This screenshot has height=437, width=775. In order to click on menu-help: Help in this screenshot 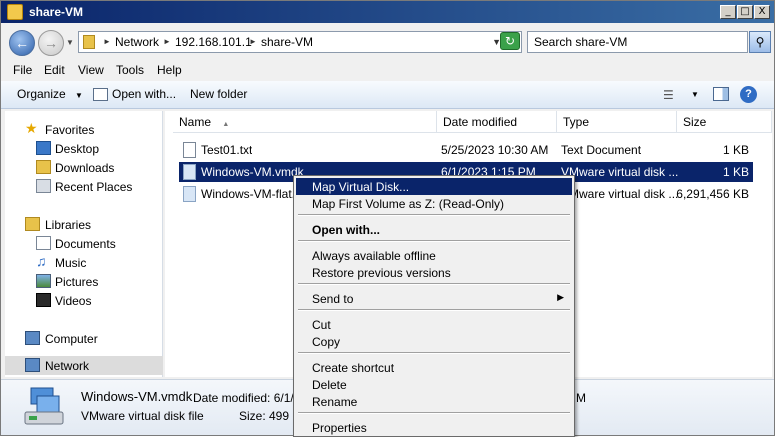, I will do `click(169, 70)`.